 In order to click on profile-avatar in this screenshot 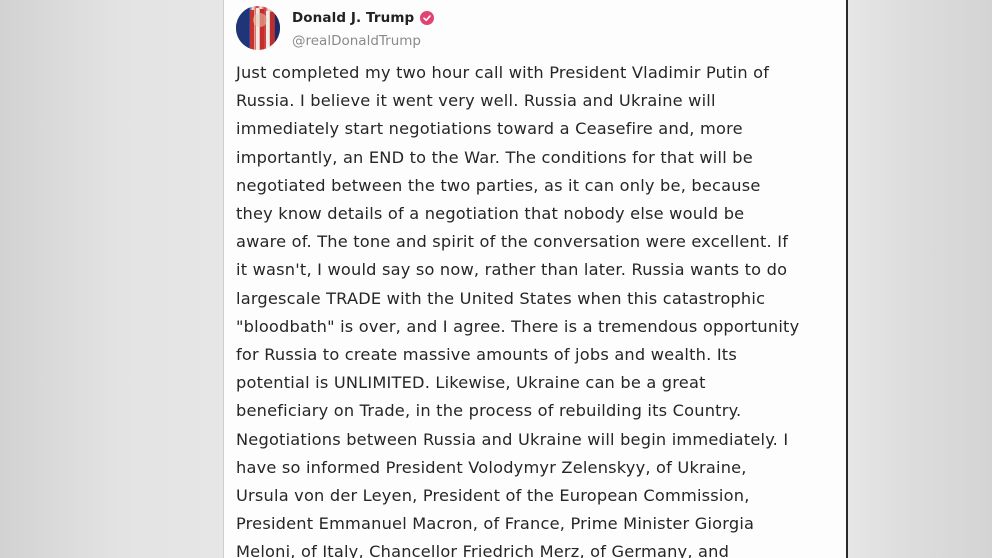, I will do `click(258, 28)`.